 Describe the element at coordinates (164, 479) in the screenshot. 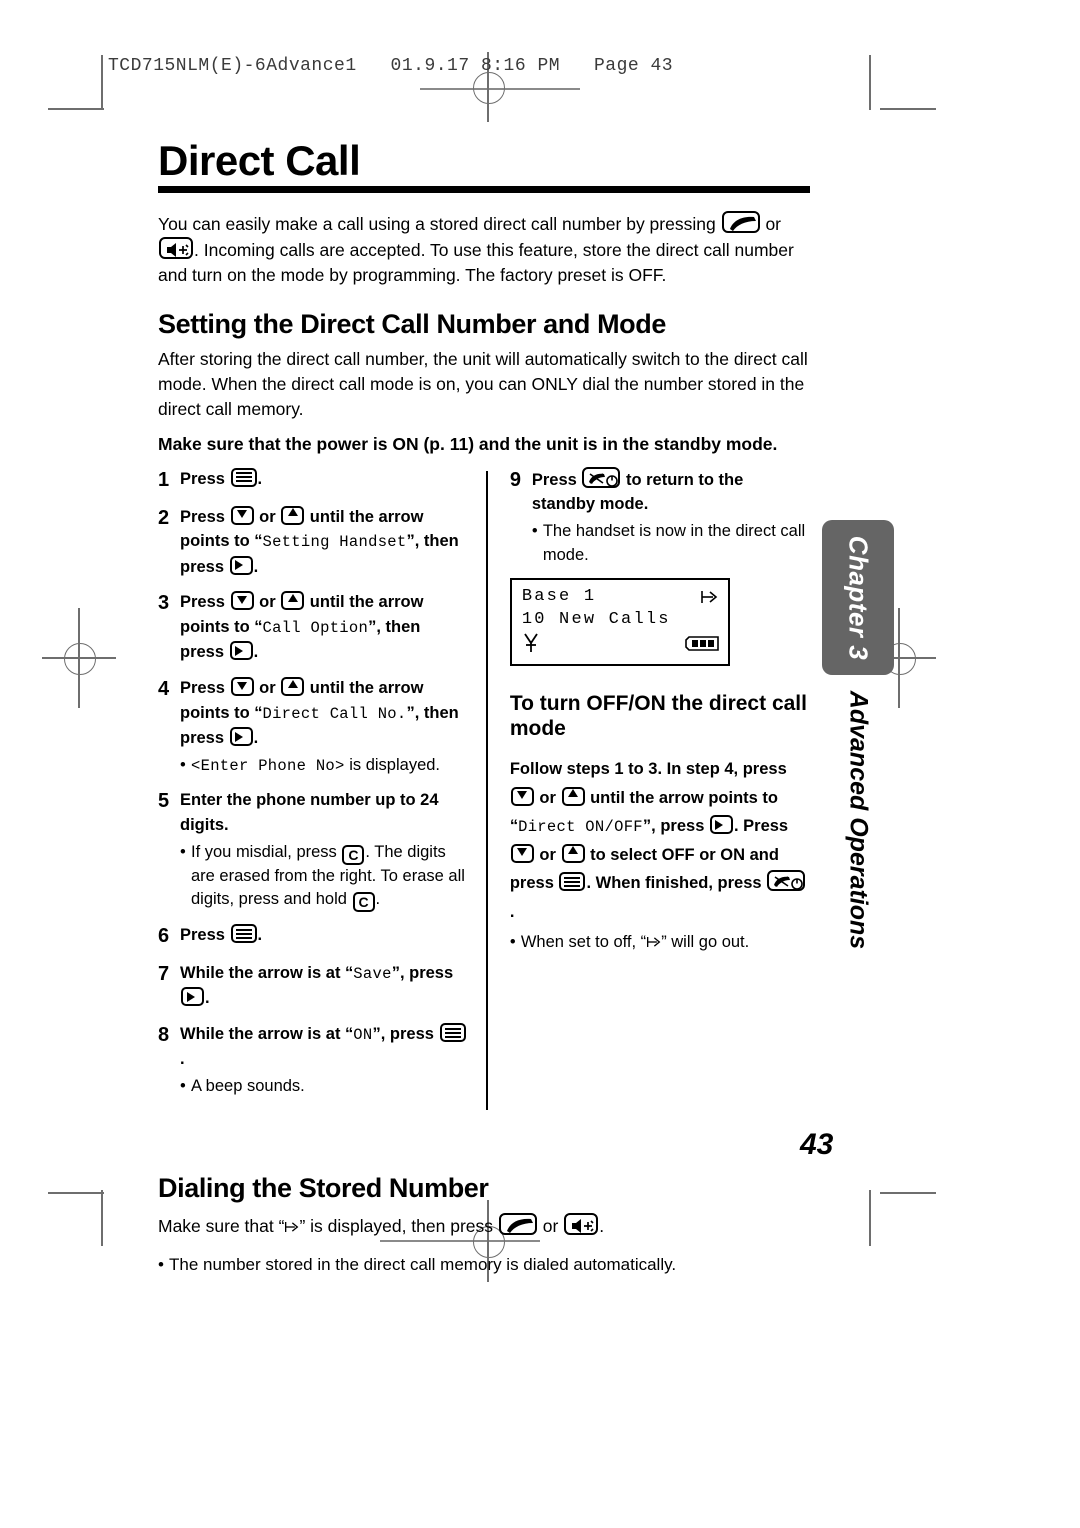

I see `step-1-number: 1` at that location.